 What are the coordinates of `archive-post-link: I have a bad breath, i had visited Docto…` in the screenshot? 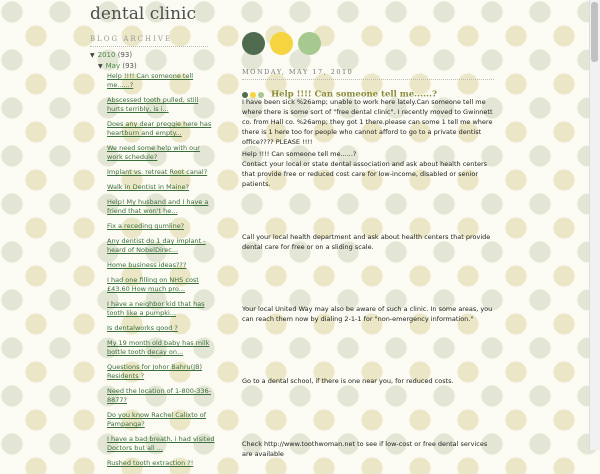 It's located at (162, 444).